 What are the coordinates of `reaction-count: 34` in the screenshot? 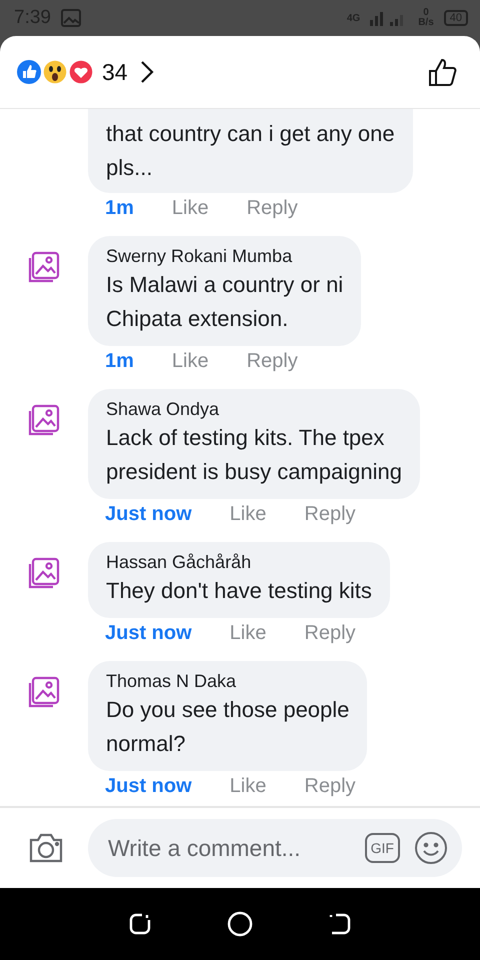 It's located at (115, 72).